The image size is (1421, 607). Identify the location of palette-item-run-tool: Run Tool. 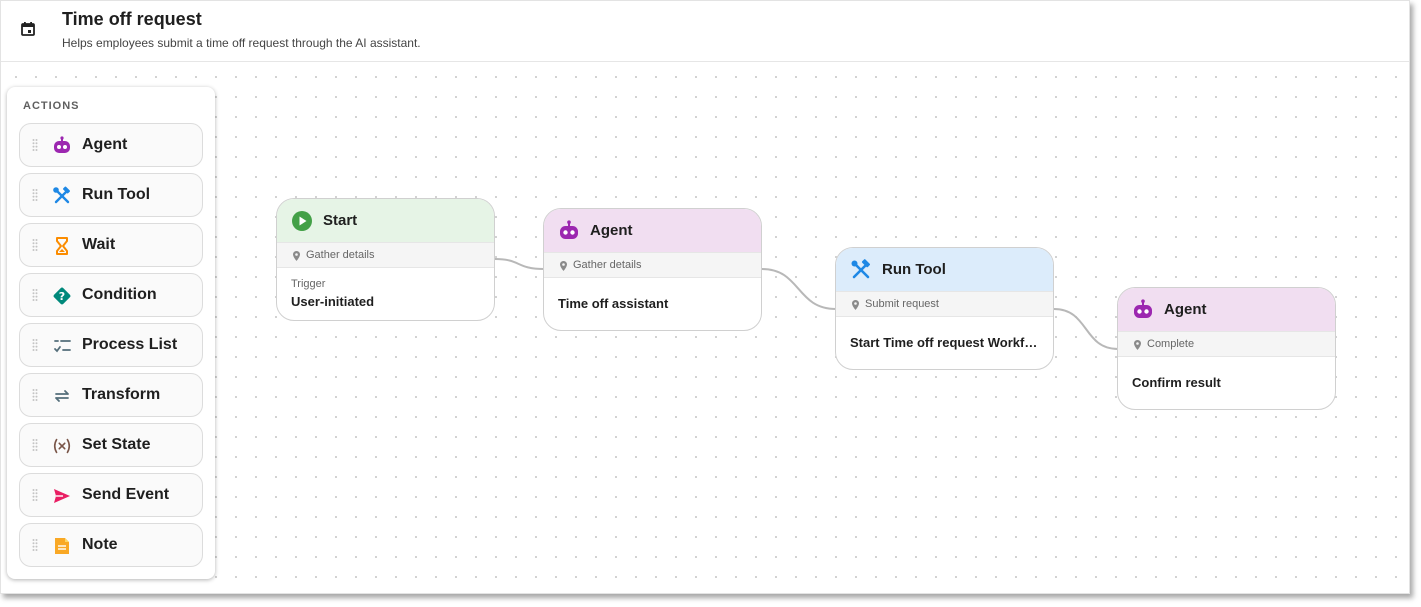
(111, 195).